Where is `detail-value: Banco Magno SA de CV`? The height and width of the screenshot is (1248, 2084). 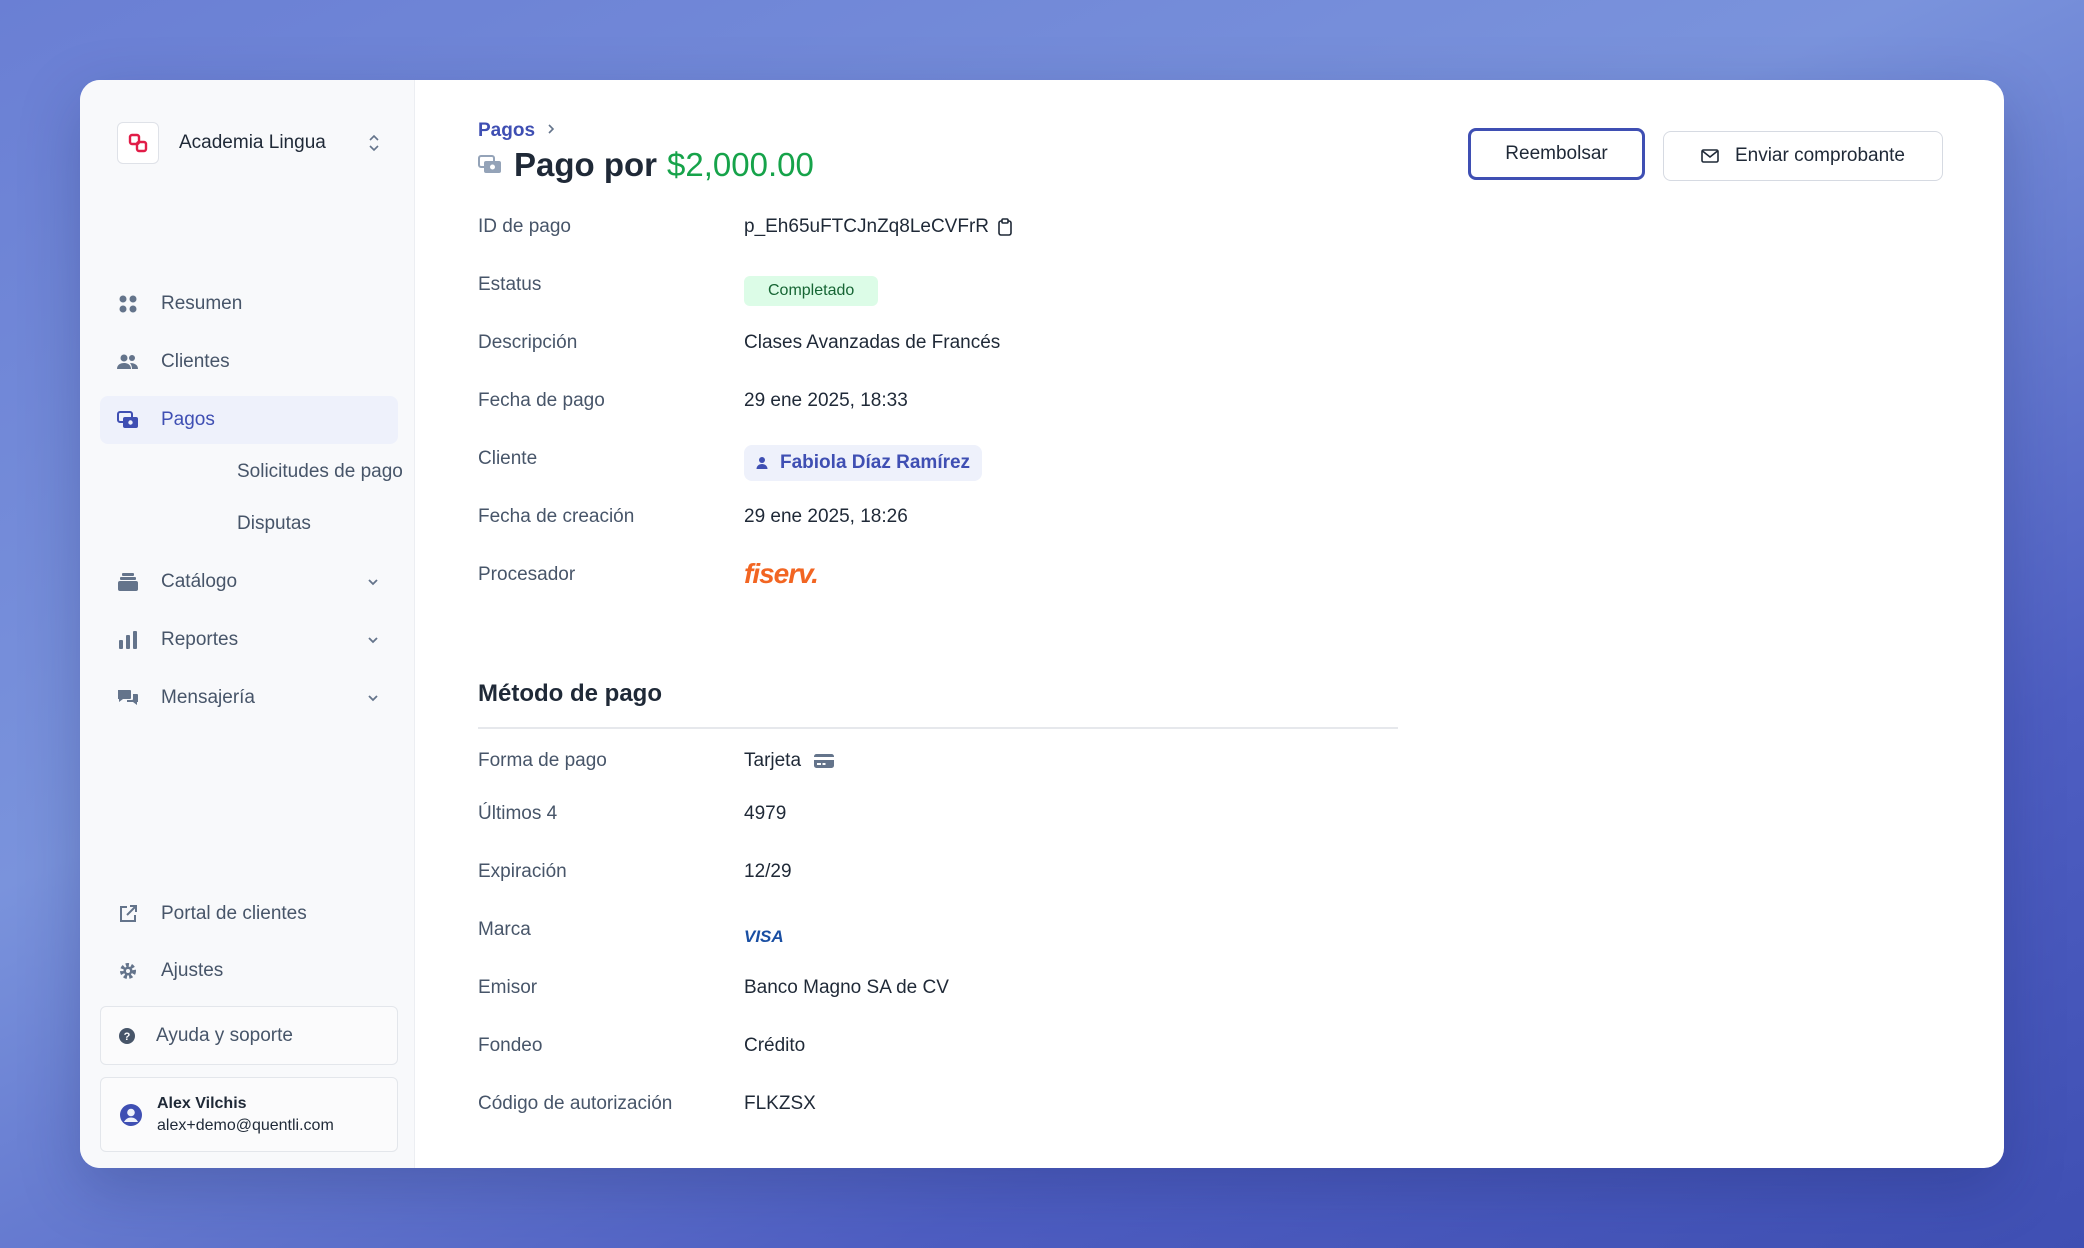
detail-value: Banco Magno SA de CV is located at coordinates (846, 987).